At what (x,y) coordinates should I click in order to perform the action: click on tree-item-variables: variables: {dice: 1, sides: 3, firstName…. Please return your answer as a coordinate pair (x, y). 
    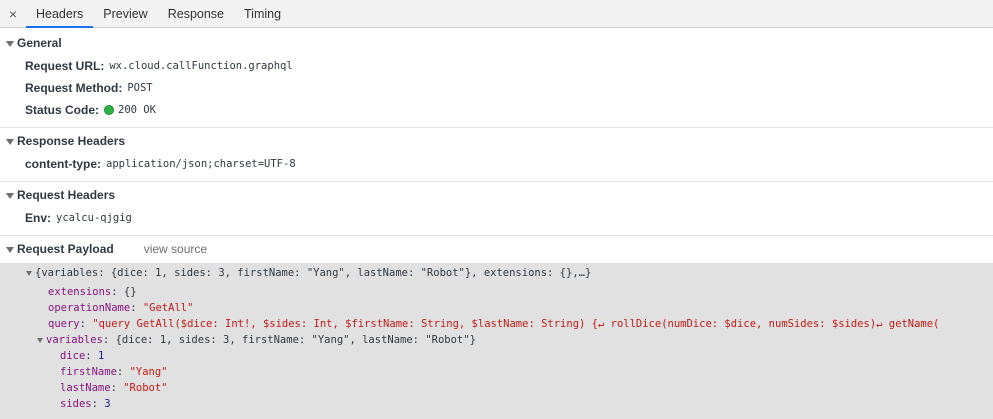
    Looking at the image, I should click on (256, 340).